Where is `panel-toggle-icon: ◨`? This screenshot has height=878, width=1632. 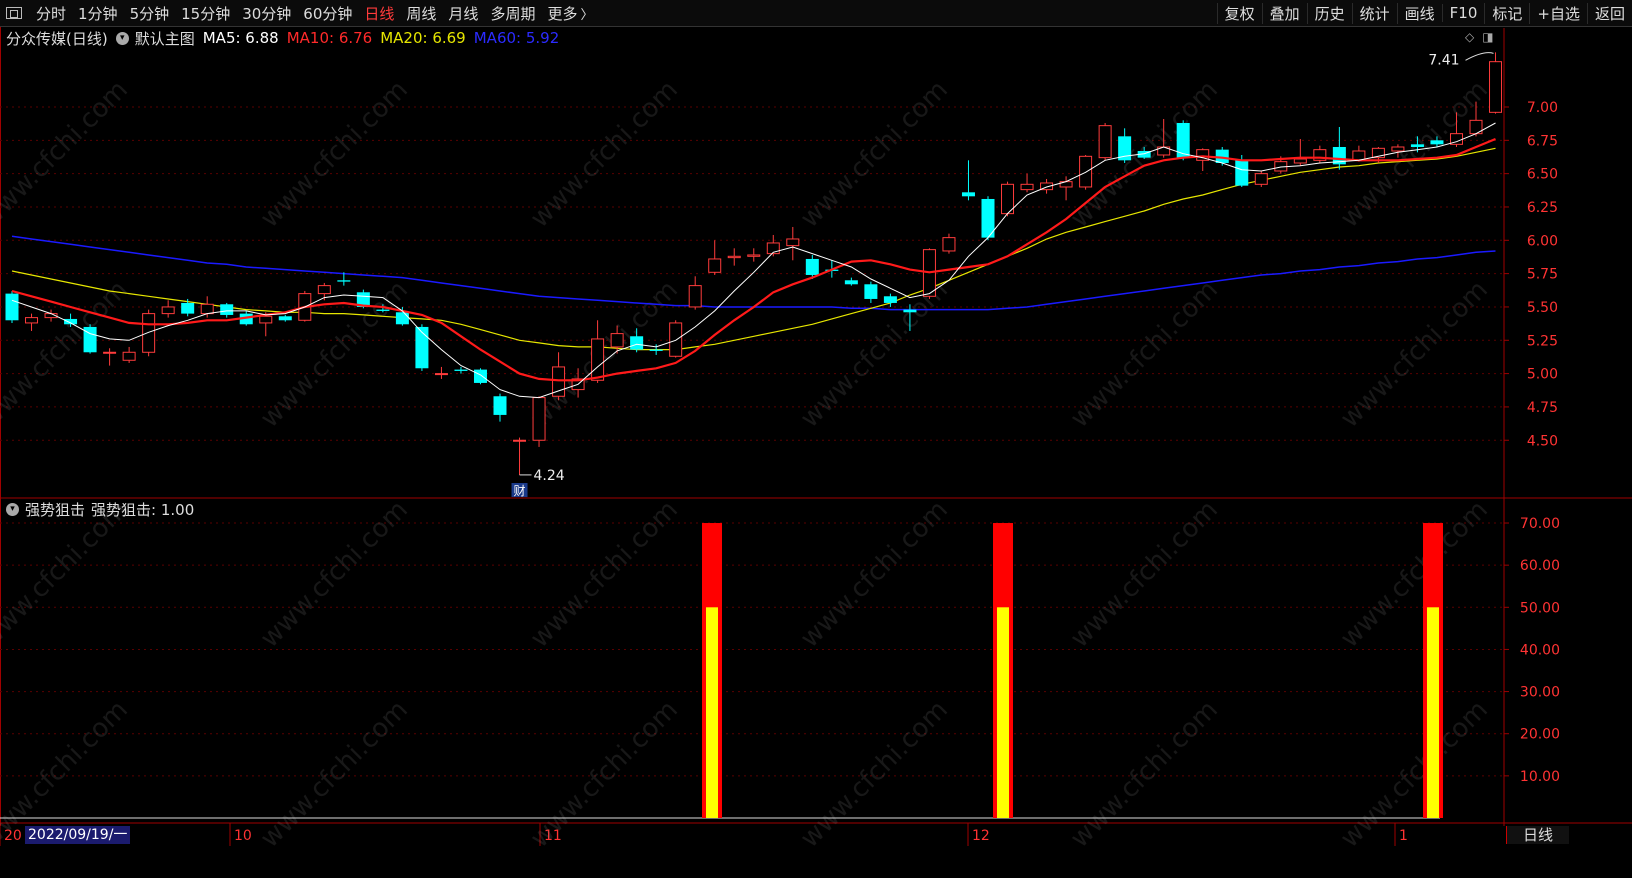
panel-toggle-icon: ◨ is located at coordinates (1487, 37).